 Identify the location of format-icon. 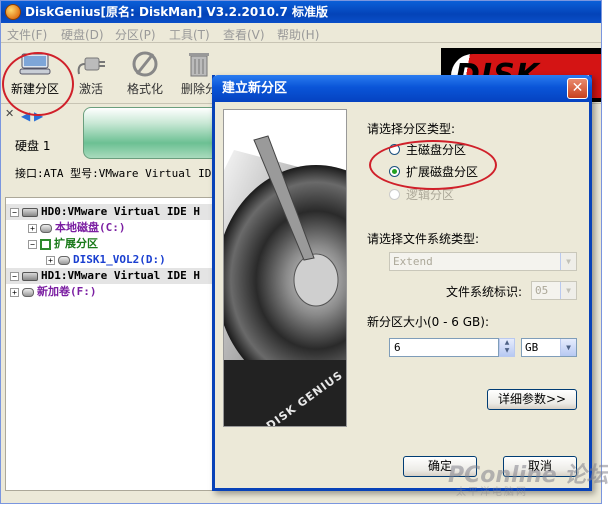
(145, 64).